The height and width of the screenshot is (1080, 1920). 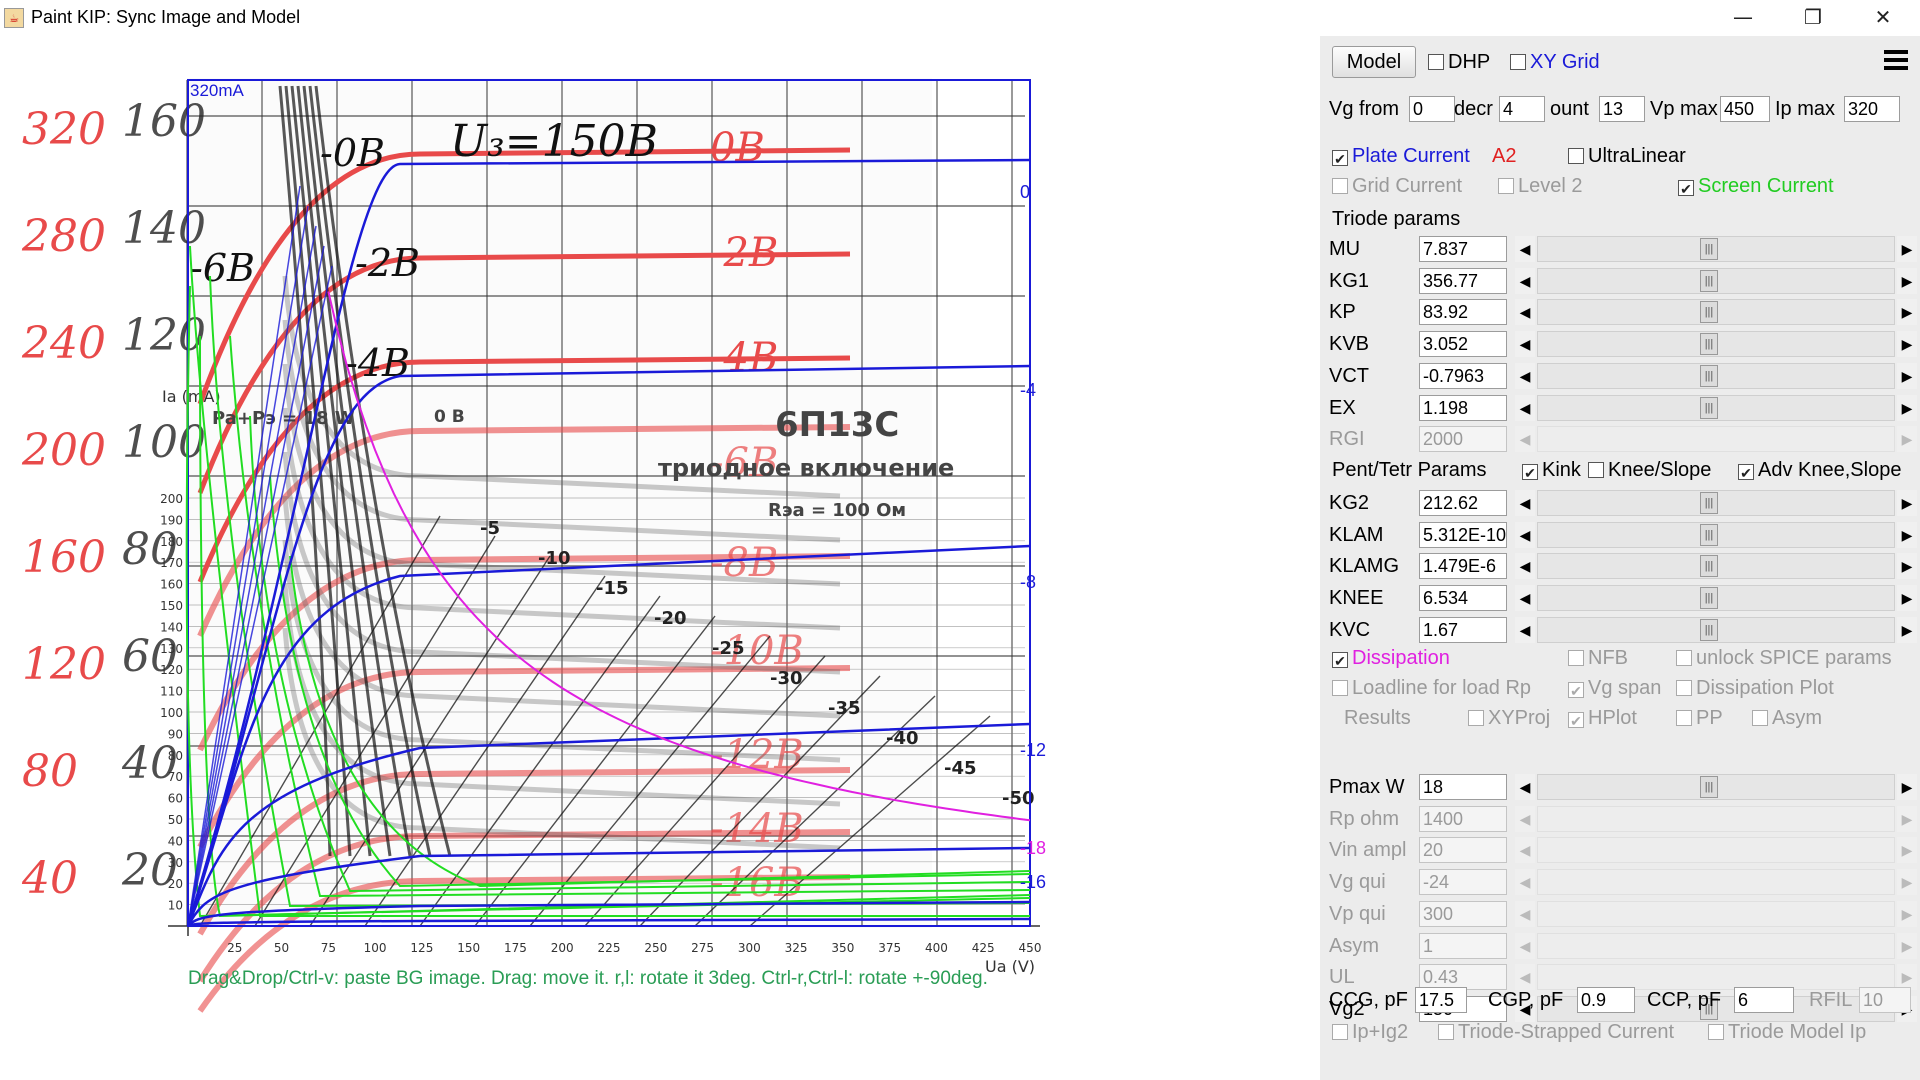 What do you see at coordinates (1764, 1000) in the screenshot?
I see `ccp-field: 6` at bounding box center [1764, 1000].